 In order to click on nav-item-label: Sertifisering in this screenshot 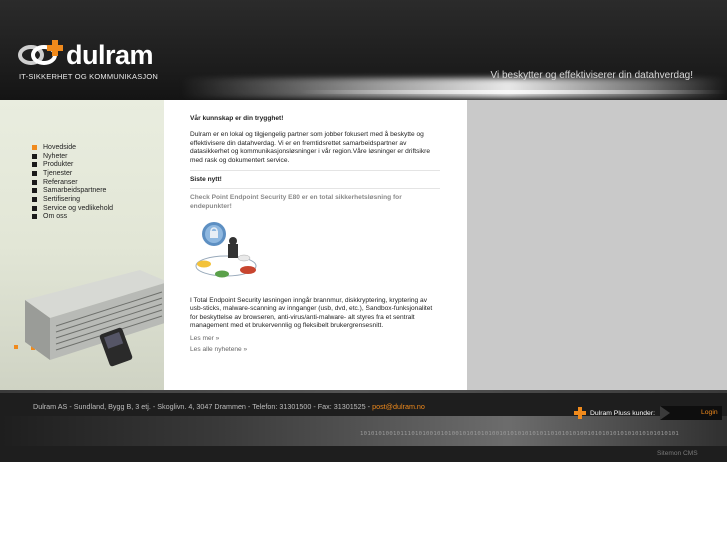, I will do `click(61, 199)`.